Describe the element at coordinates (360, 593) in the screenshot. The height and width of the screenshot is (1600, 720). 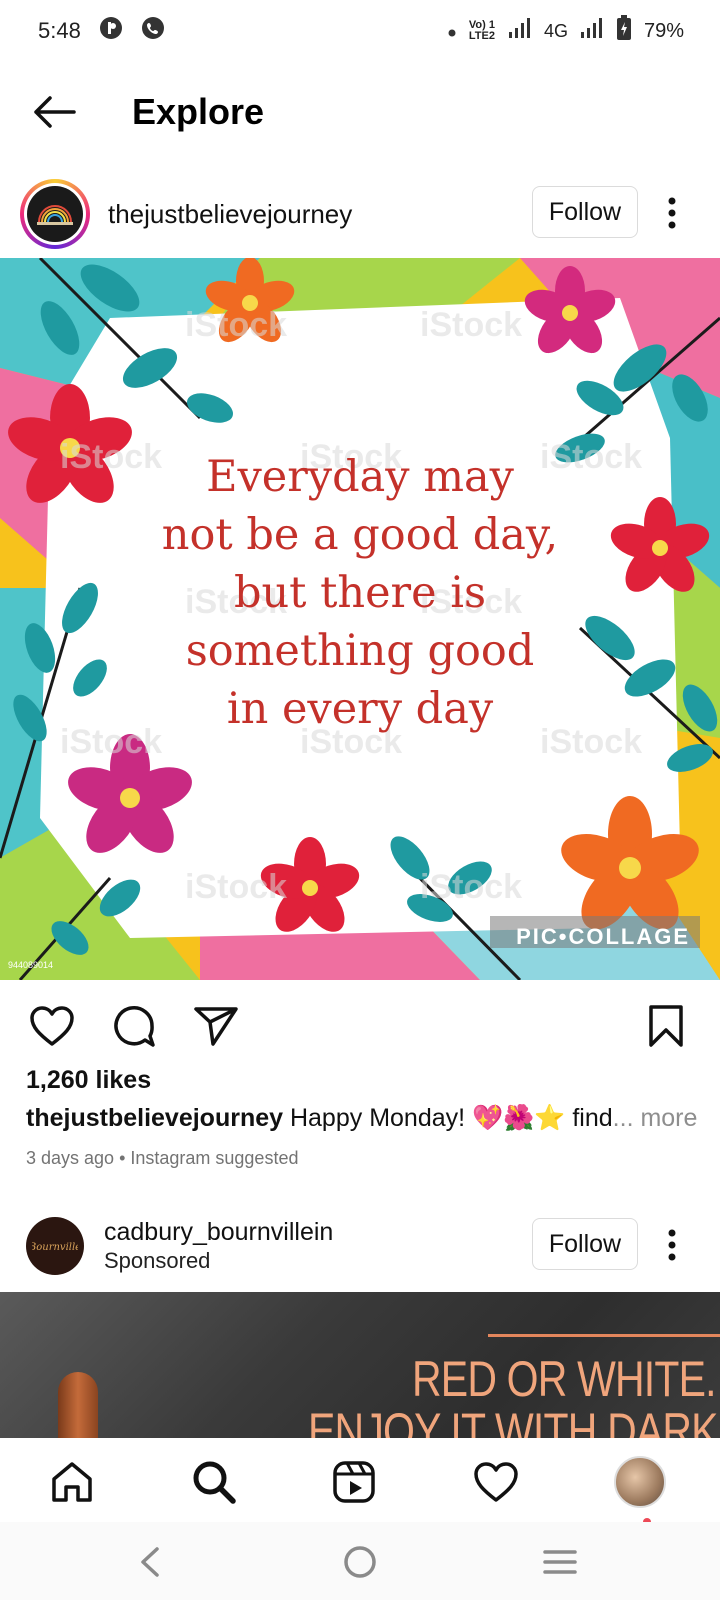
I see `quote-line: but there is` at that location.